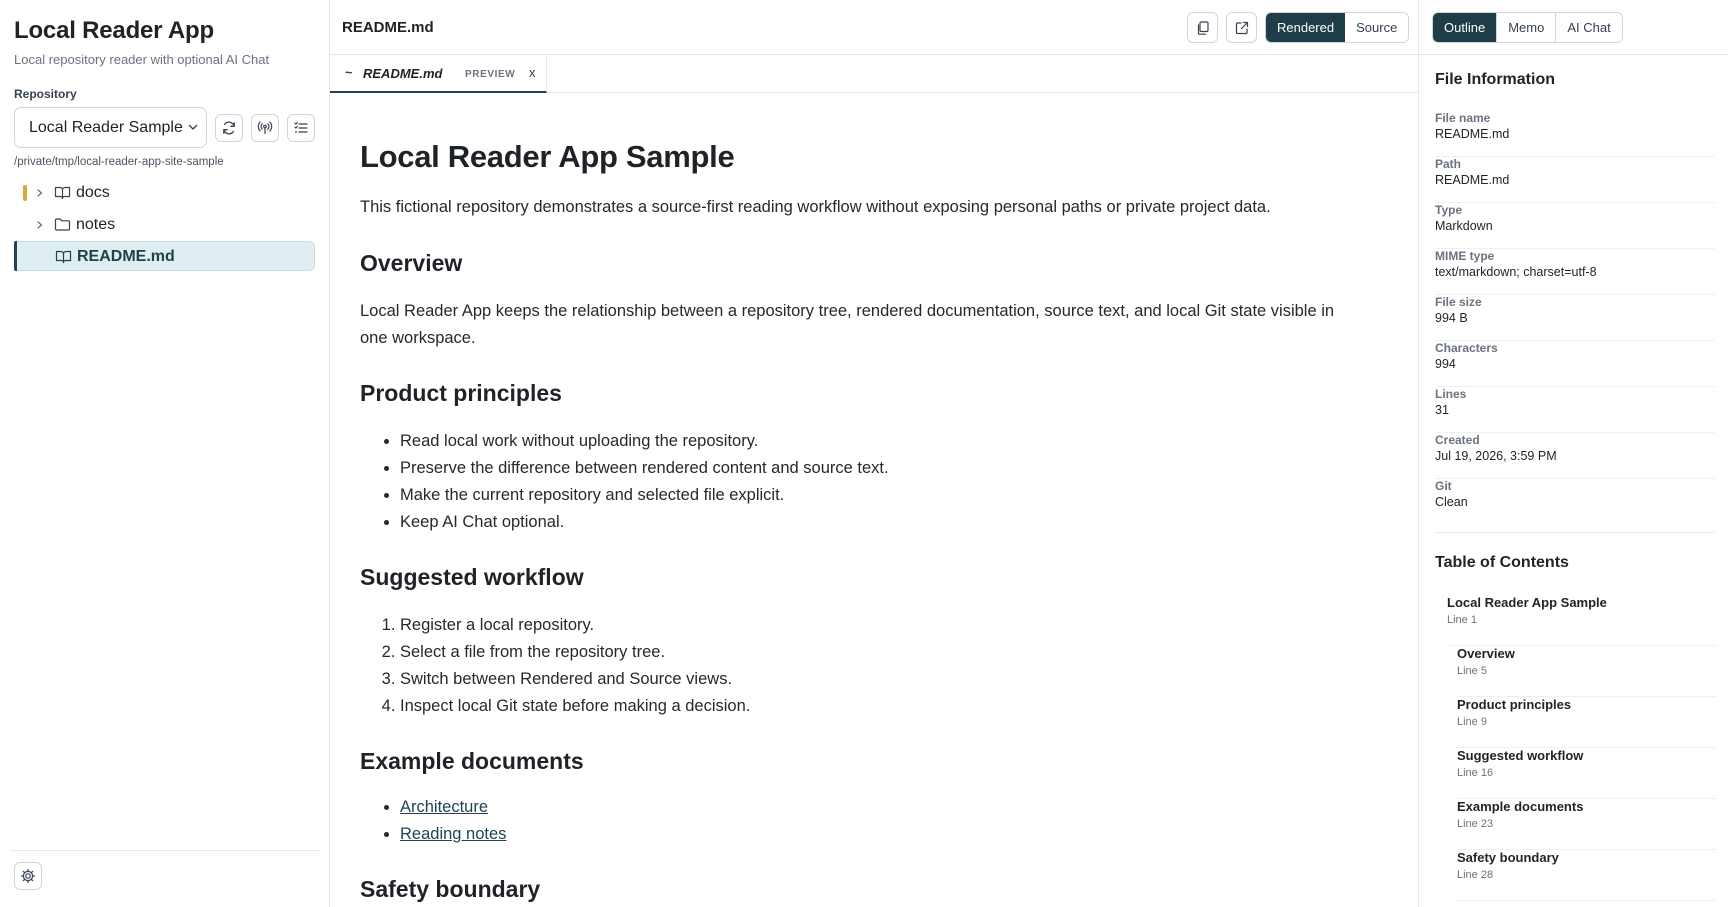  I want to click on toc-item-line: Line 5, so click(1472, 671).